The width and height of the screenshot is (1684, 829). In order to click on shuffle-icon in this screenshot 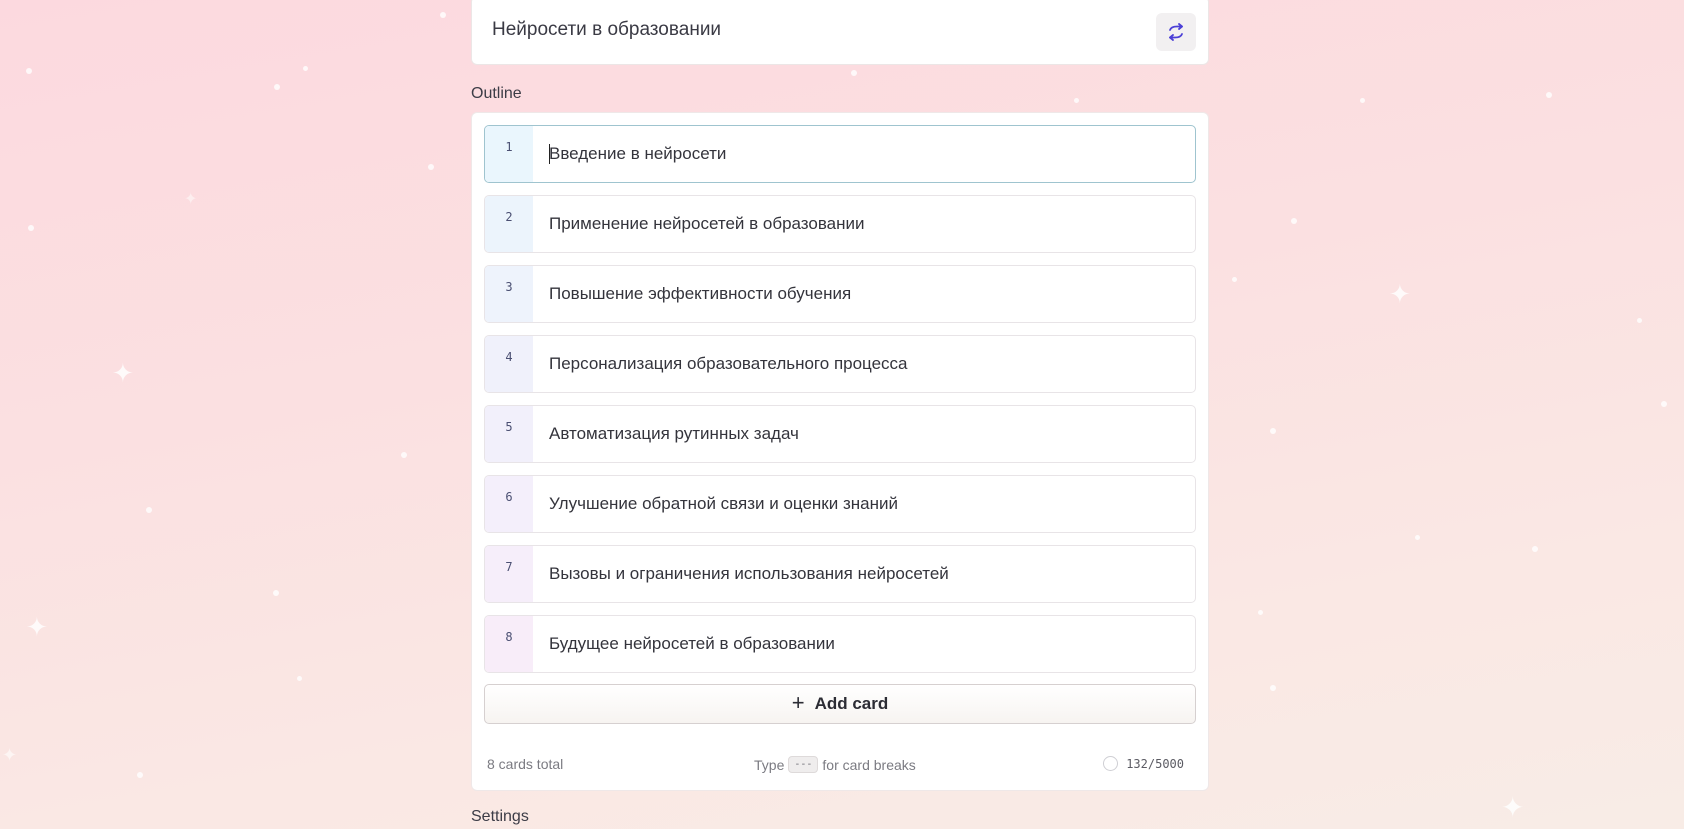, I will do `click(1176, 32)`.